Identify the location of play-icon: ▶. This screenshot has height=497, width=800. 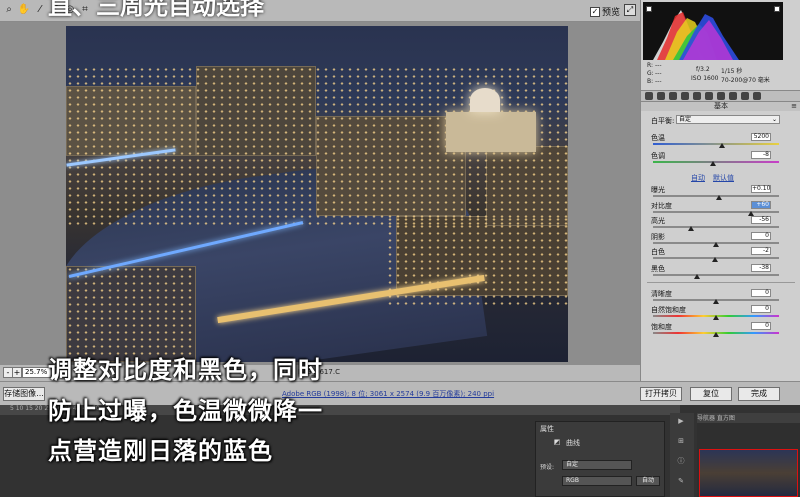
(681, 421).